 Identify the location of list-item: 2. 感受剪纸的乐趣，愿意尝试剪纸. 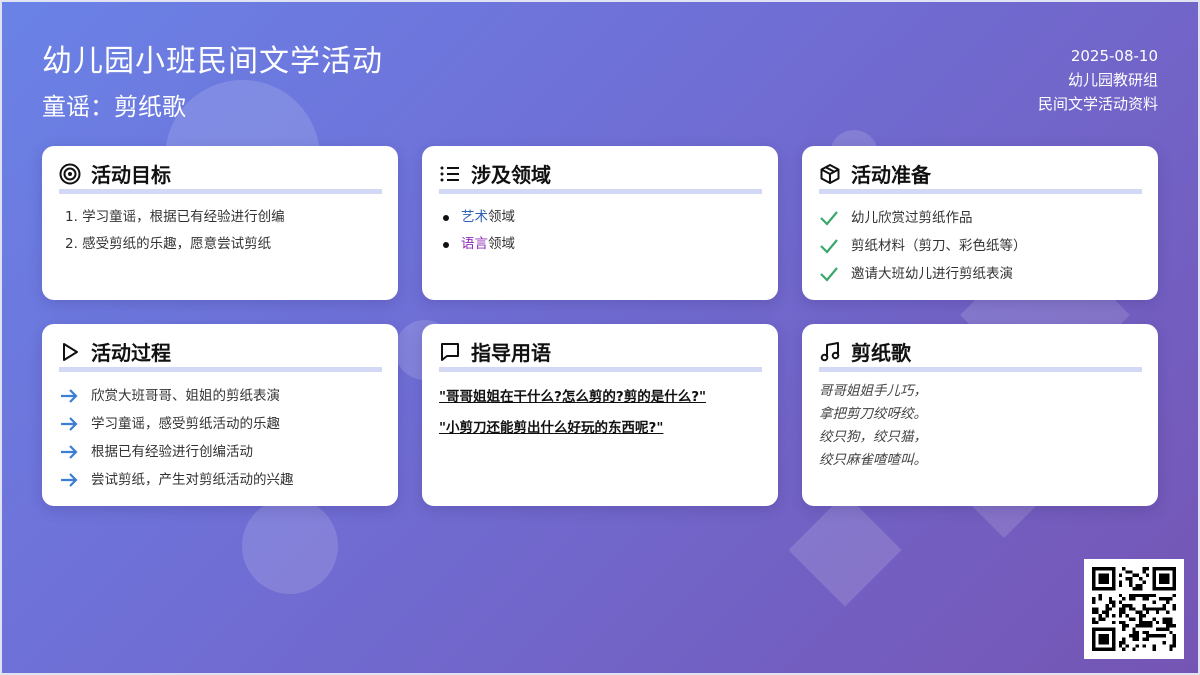
(168, 244).